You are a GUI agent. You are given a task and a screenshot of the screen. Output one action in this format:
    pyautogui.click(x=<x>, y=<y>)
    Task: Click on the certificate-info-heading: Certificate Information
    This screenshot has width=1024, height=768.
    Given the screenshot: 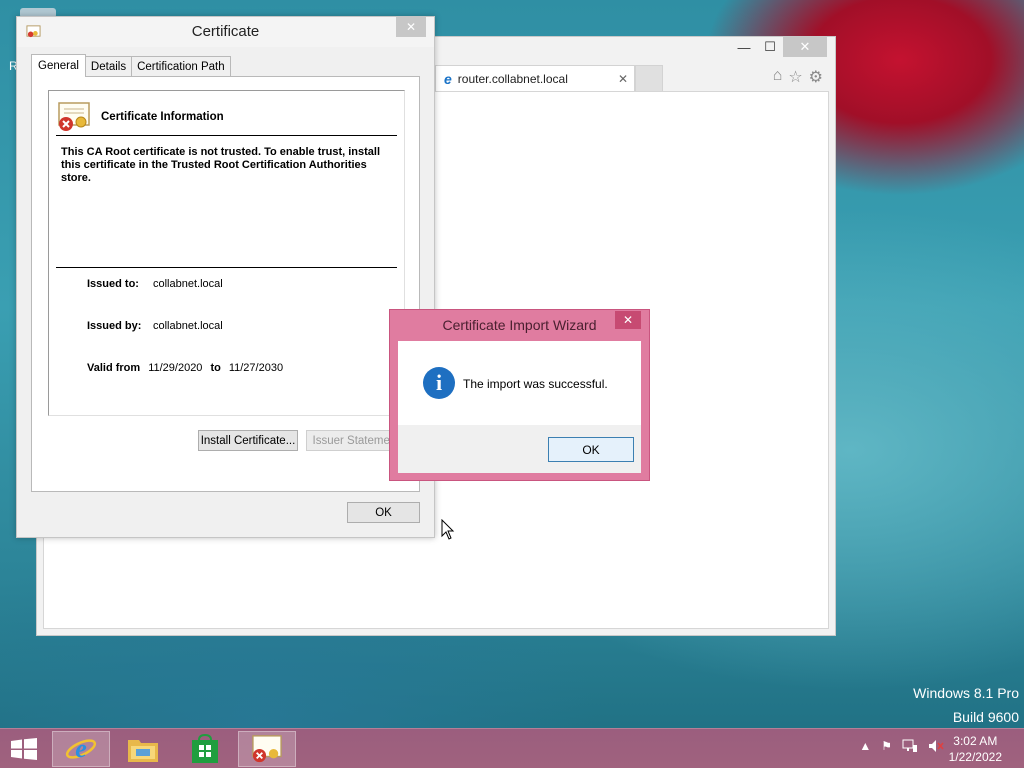 What is the action you would take?
    pyautogui.click(x=162, y=117)
    